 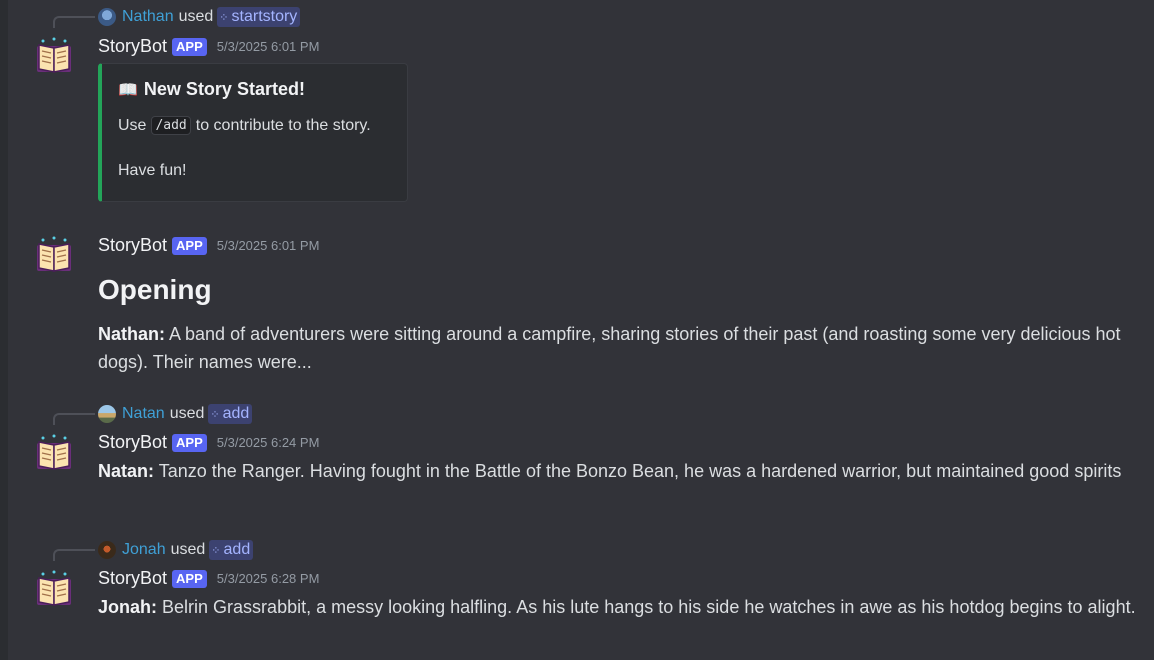 What do you see at coordinates (224, 89) in the screenshot?
I see `embed-title-text: New Story Started!` at bounding box center [224, 89].